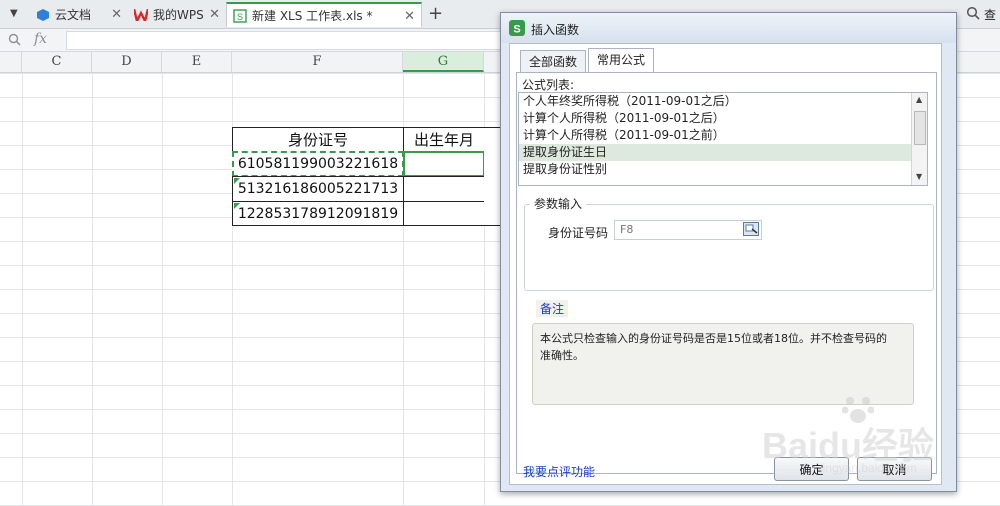 This screenshot has height=506, width=1000. Describe the element at coordinates (723, 169) in the screenshot. I see `list-item: 提取身份证性别` at that location.